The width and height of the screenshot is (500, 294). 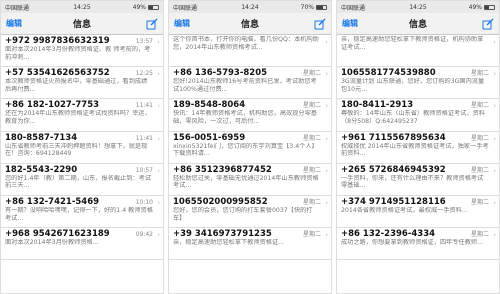 What do you see at coordinates (388, 73) in the screenshot?
I see `message-sender: 1065581774539880` at bounding box center [388, 73].